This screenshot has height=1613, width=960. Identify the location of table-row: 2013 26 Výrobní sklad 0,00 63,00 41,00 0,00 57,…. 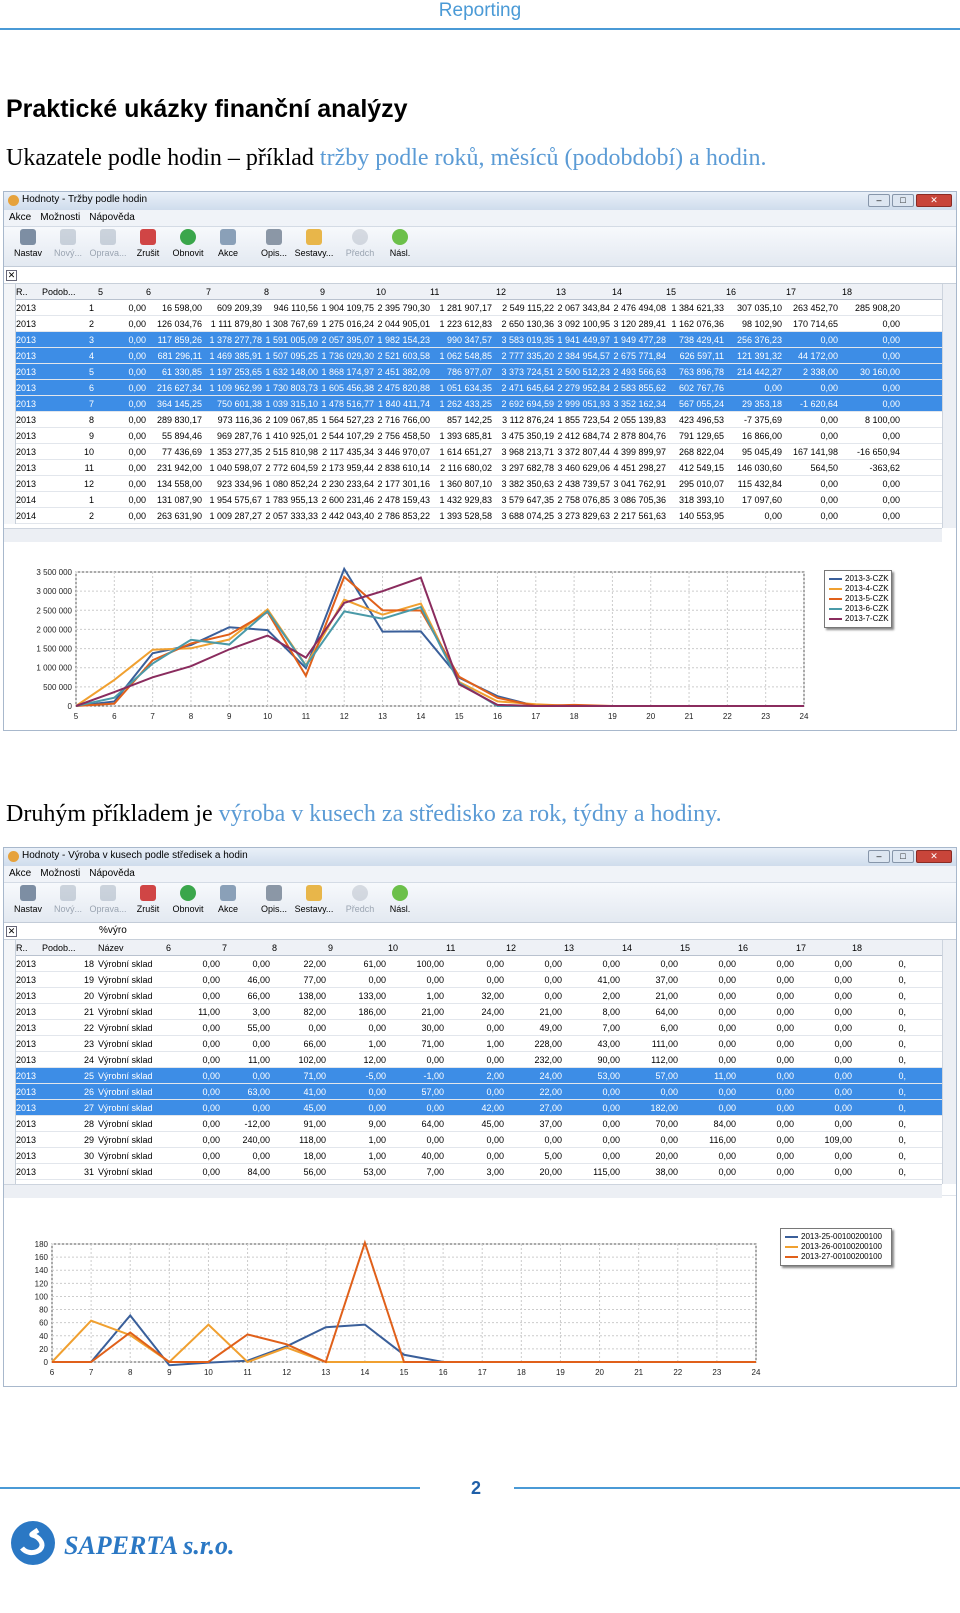
(480, 1092).